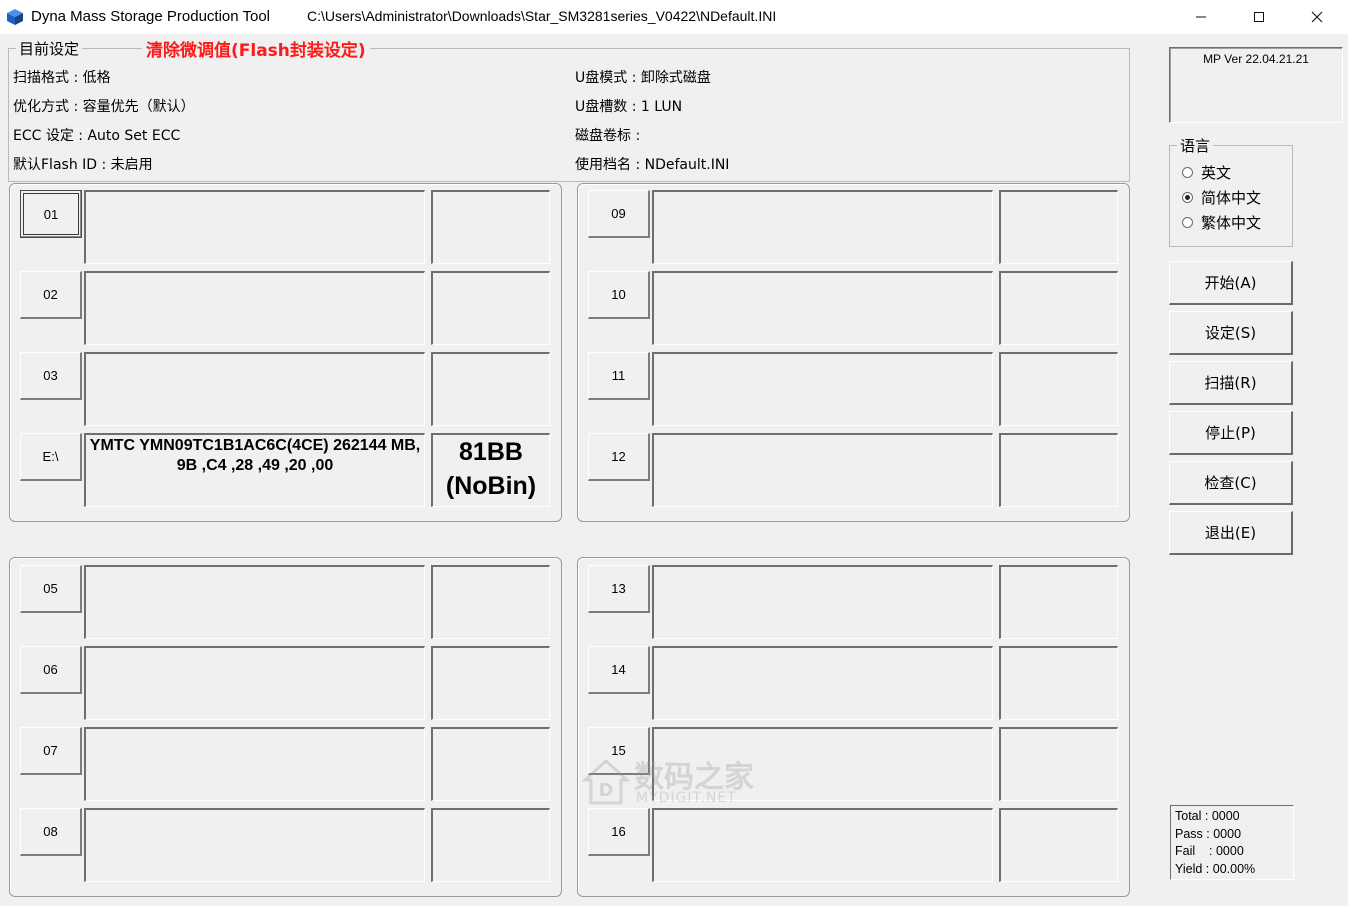 The image size is (1348, 906). What do you see at coordinates (51, 751) in the screenshot?
I see `port-button: 07` at bounding box center [51, 751].